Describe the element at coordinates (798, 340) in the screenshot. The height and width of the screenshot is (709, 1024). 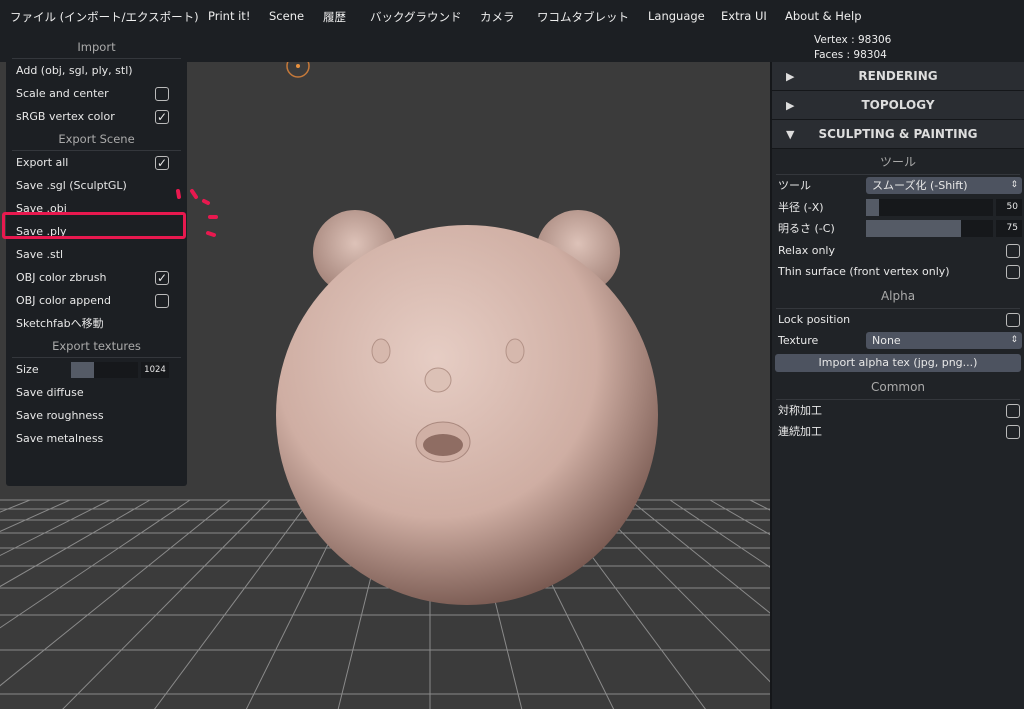
I see `texture-label: Texture` at that location.